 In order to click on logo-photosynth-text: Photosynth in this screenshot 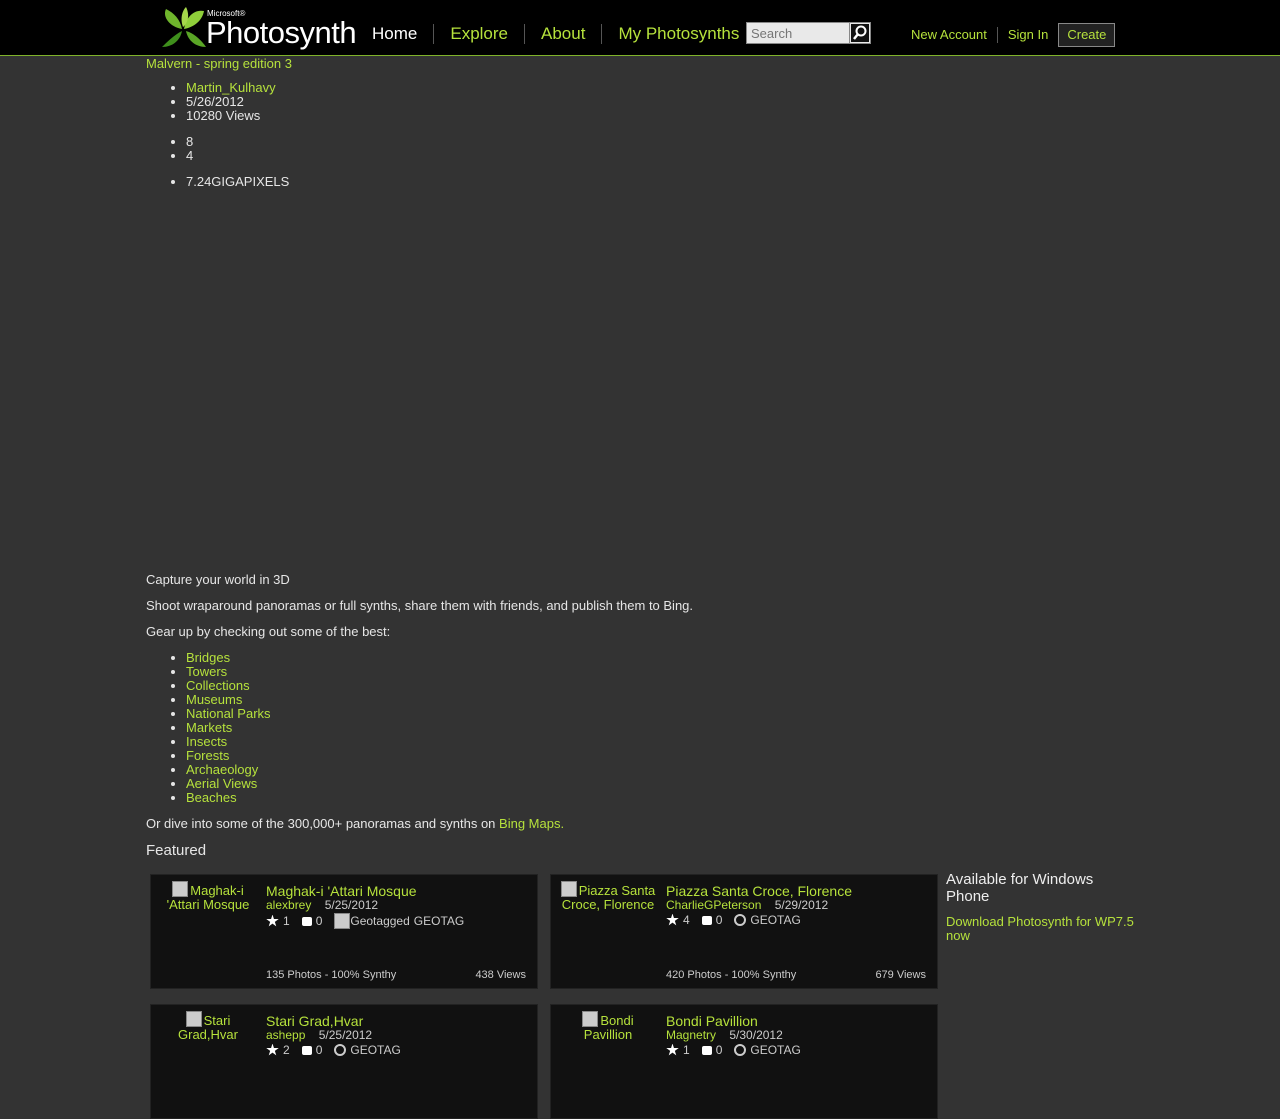, I will do `click(281, 32)`.